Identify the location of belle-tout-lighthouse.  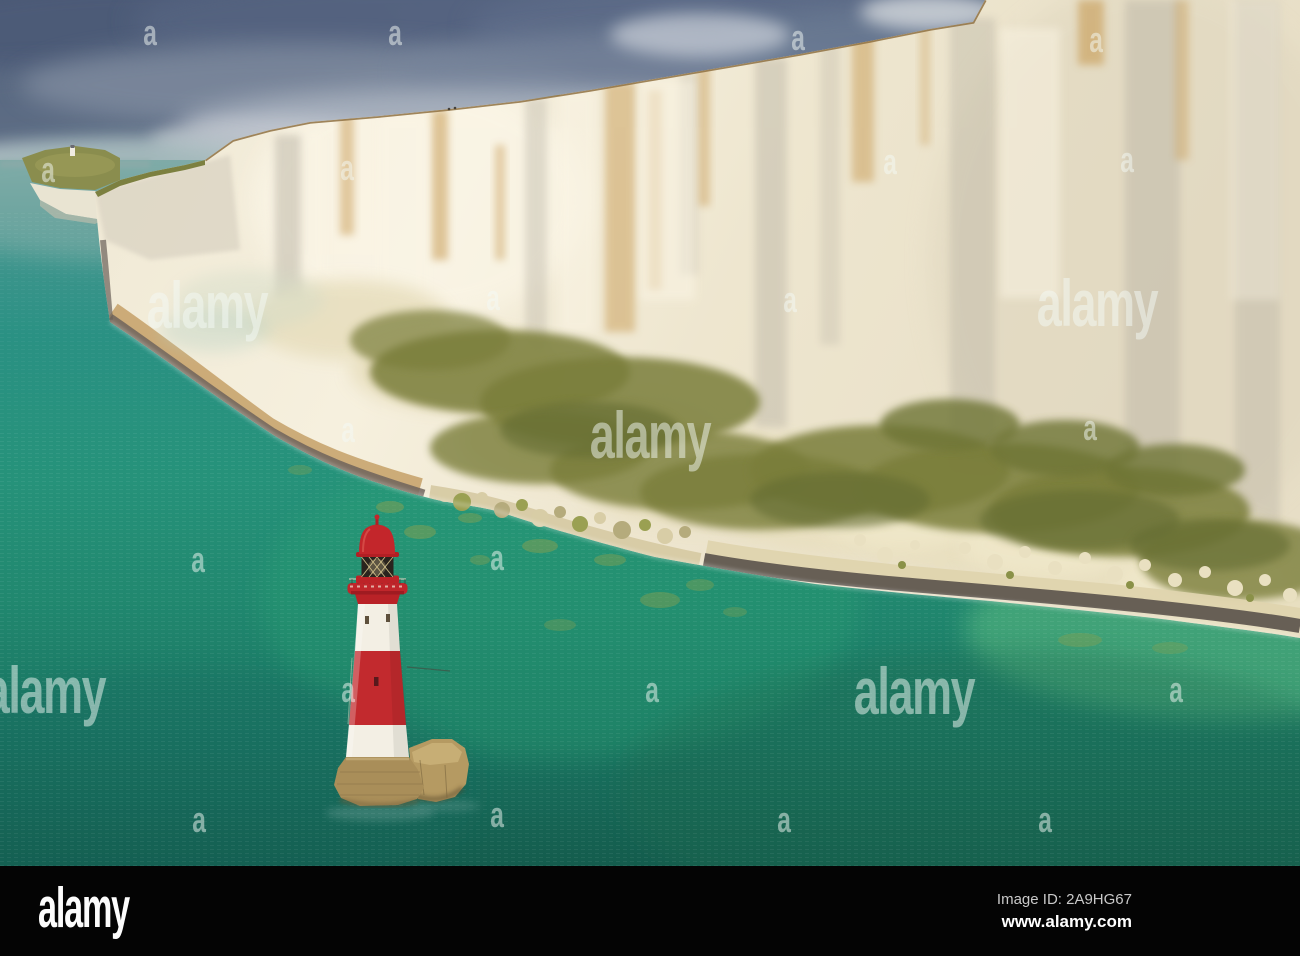
(72, 151).